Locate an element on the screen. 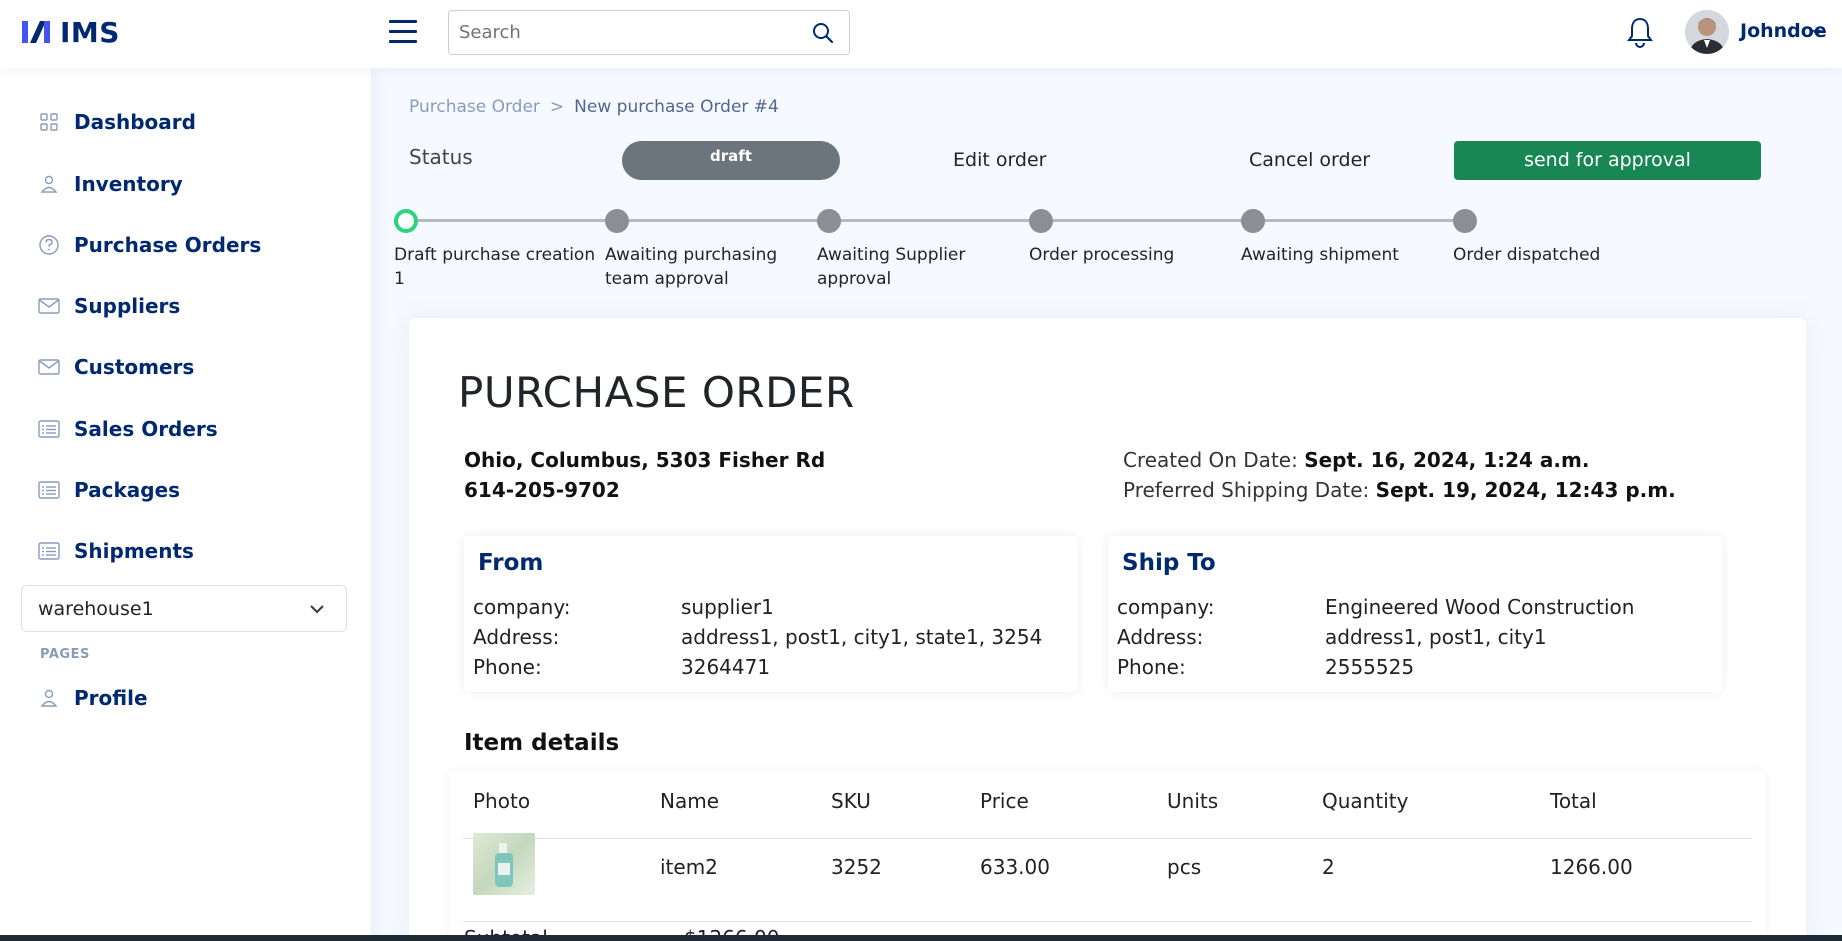  sidebar-item-sales-orders: Sales Orders is located at coordinates (182, 429).